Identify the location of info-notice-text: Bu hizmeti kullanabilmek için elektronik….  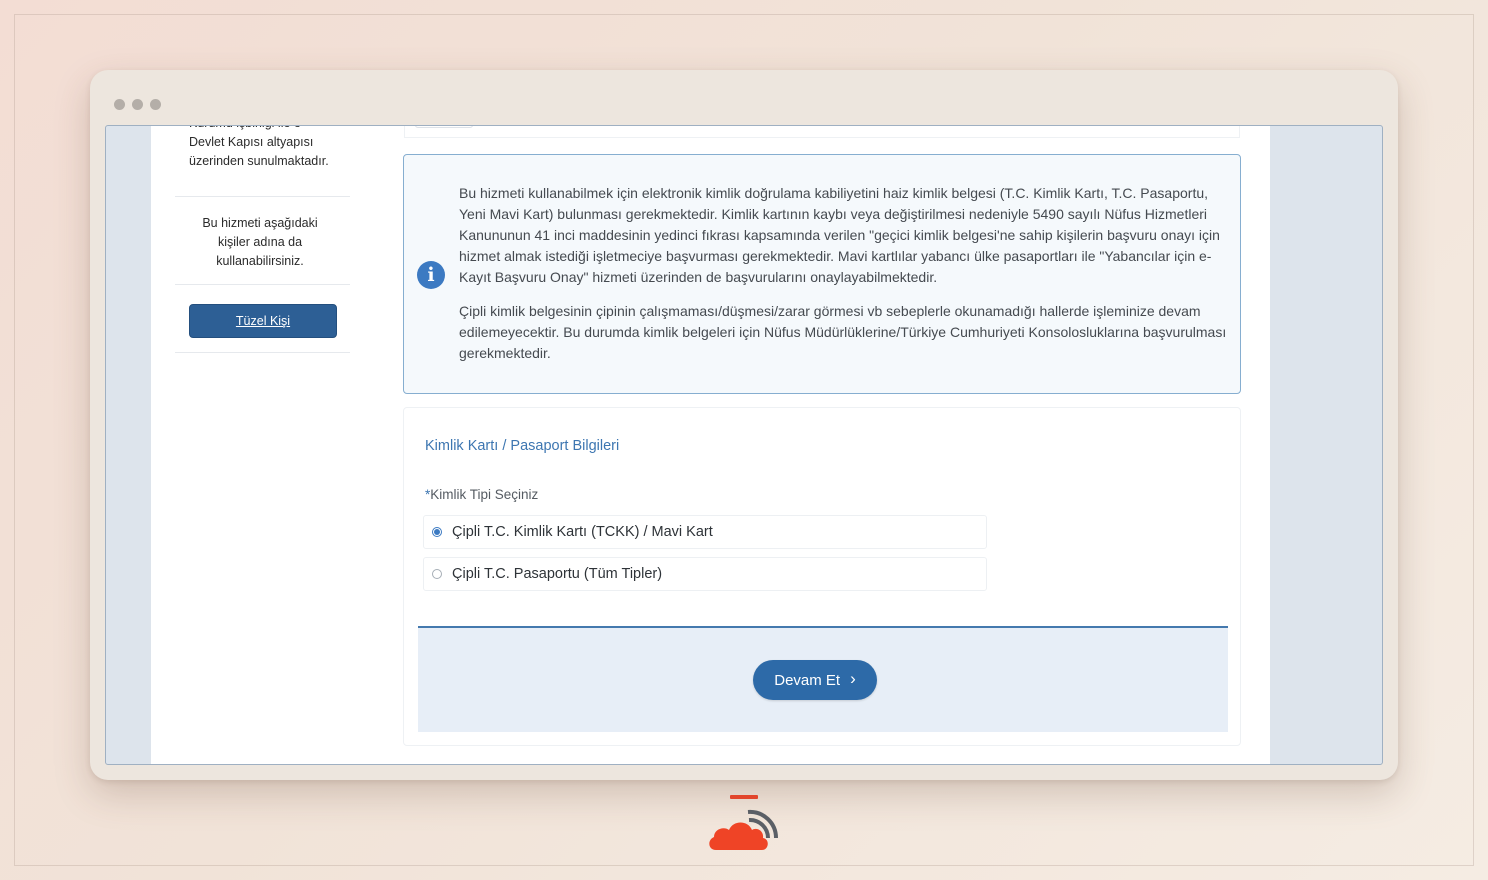
(844, 273).